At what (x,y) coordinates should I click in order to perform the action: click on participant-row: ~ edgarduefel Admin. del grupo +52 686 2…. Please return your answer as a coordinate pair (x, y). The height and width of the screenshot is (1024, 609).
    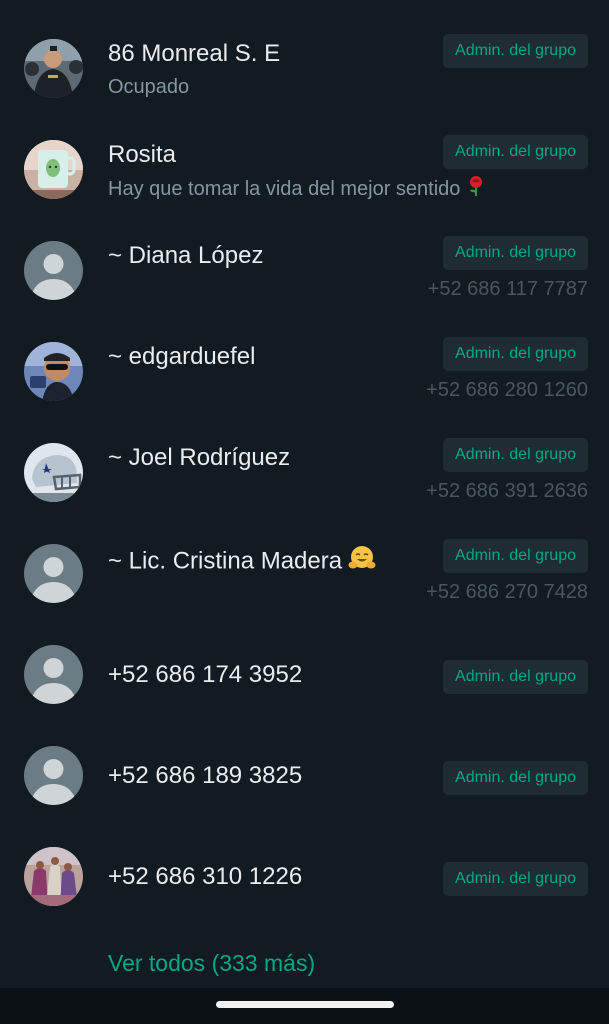
    Looking at the image, I should click on (304, 370).